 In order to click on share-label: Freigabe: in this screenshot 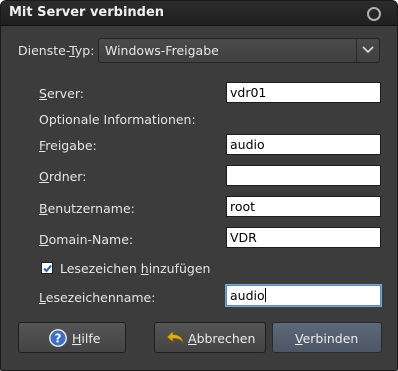, I will do `click(68, 145)`.